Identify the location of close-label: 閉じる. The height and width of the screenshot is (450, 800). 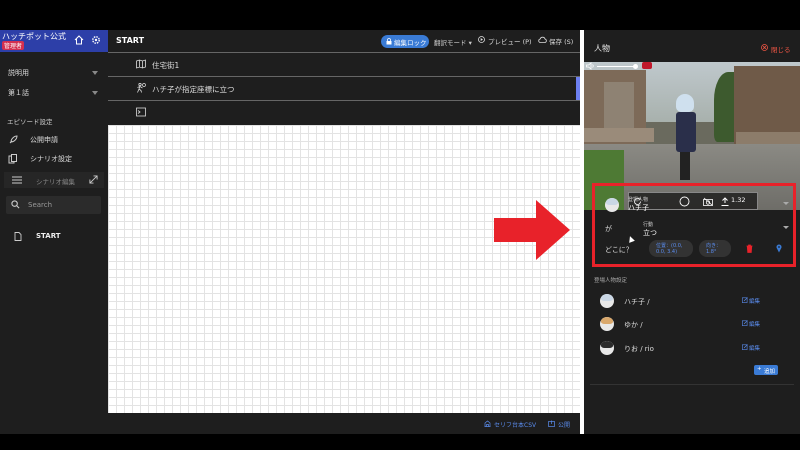
(781, 50).